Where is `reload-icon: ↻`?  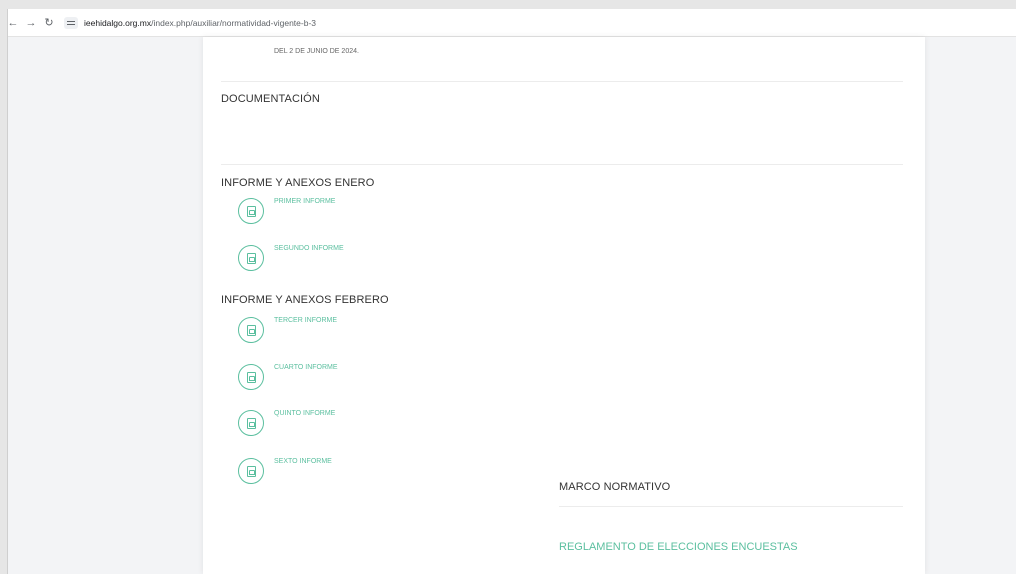
reload-icon: ↻ is located at coordinates (49, 23).